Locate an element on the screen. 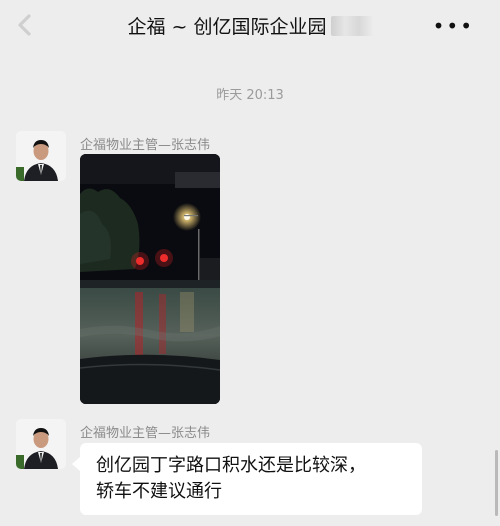  chat-title: 企福 ~ 创亿国际企业园 is located at coordinates (250, 25).